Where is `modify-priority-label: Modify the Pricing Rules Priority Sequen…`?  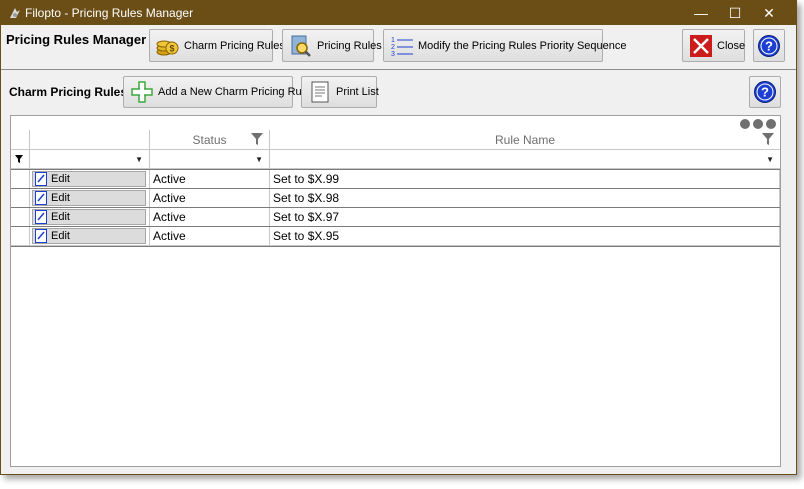 modify-priority-label: Modify the Pricing Rules Priority Sequen… is located at coordinates (522, 45).